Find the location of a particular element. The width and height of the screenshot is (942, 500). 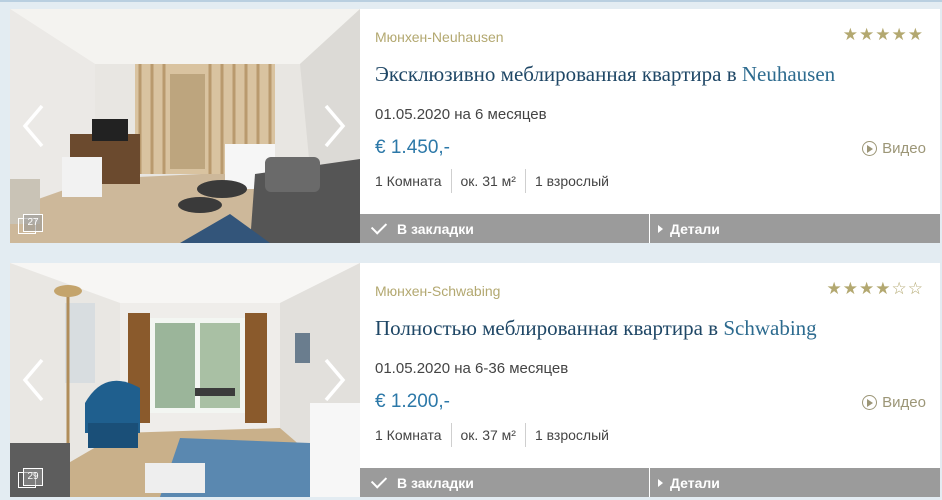

photo-count-badge: 29 is located at coordinates (33, 479).